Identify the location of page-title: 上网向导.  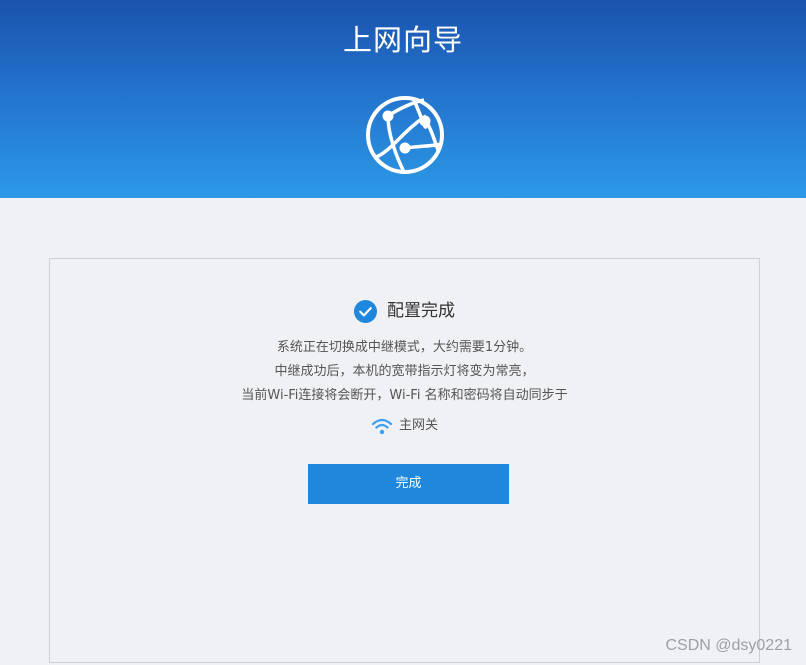
(402, 40).